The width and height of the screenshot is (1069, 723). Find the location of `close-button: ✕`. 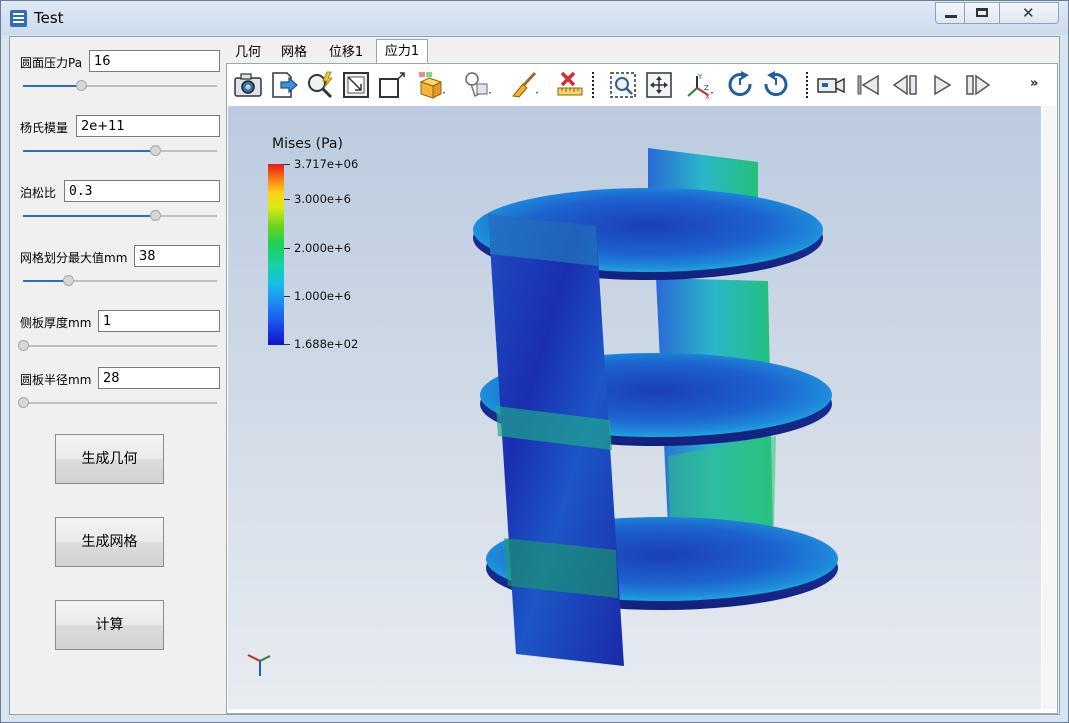

close-button: ✕ is located at coordinates (1029, 13).